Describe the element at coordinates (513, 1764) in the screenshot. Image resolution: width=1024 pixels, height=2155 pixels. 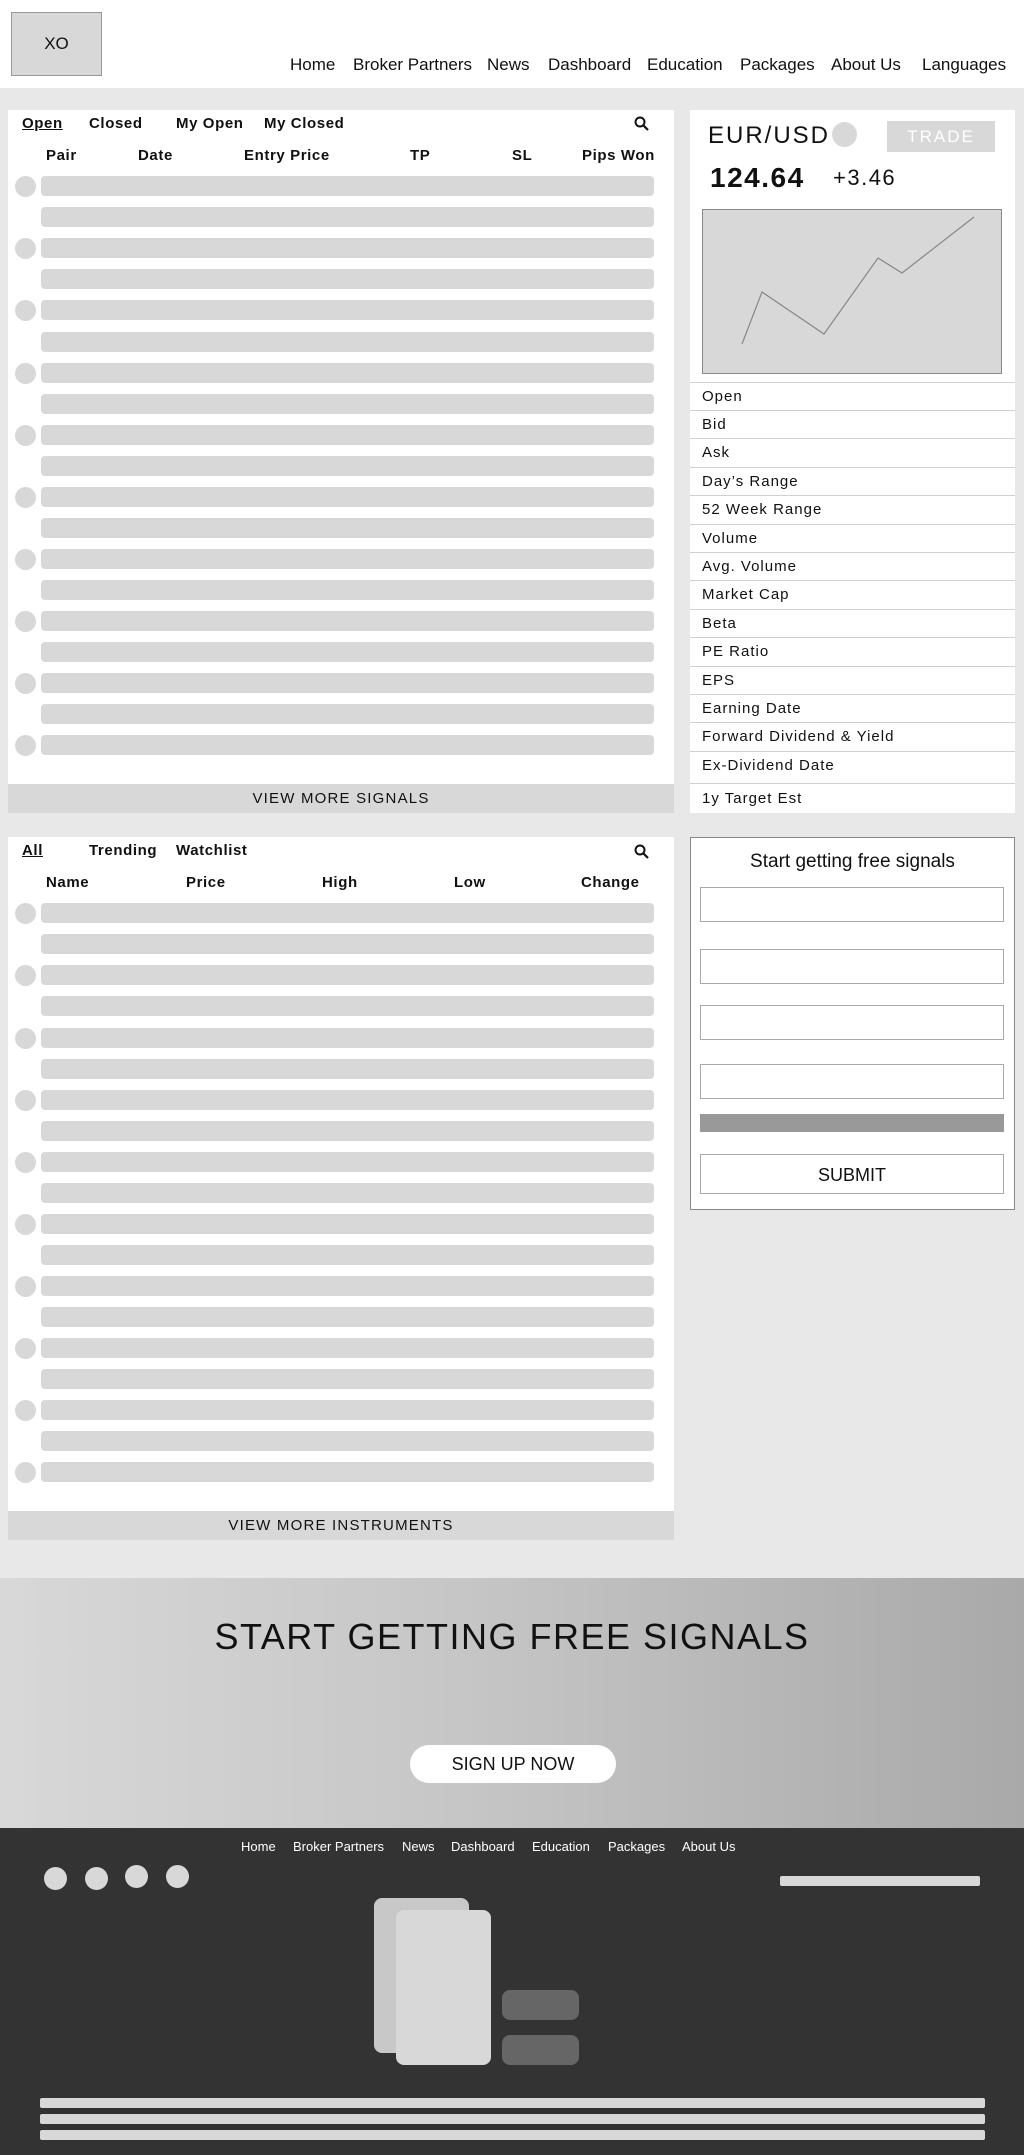
I see `sign-up-now-button: SIGN UP NOW` at that location.